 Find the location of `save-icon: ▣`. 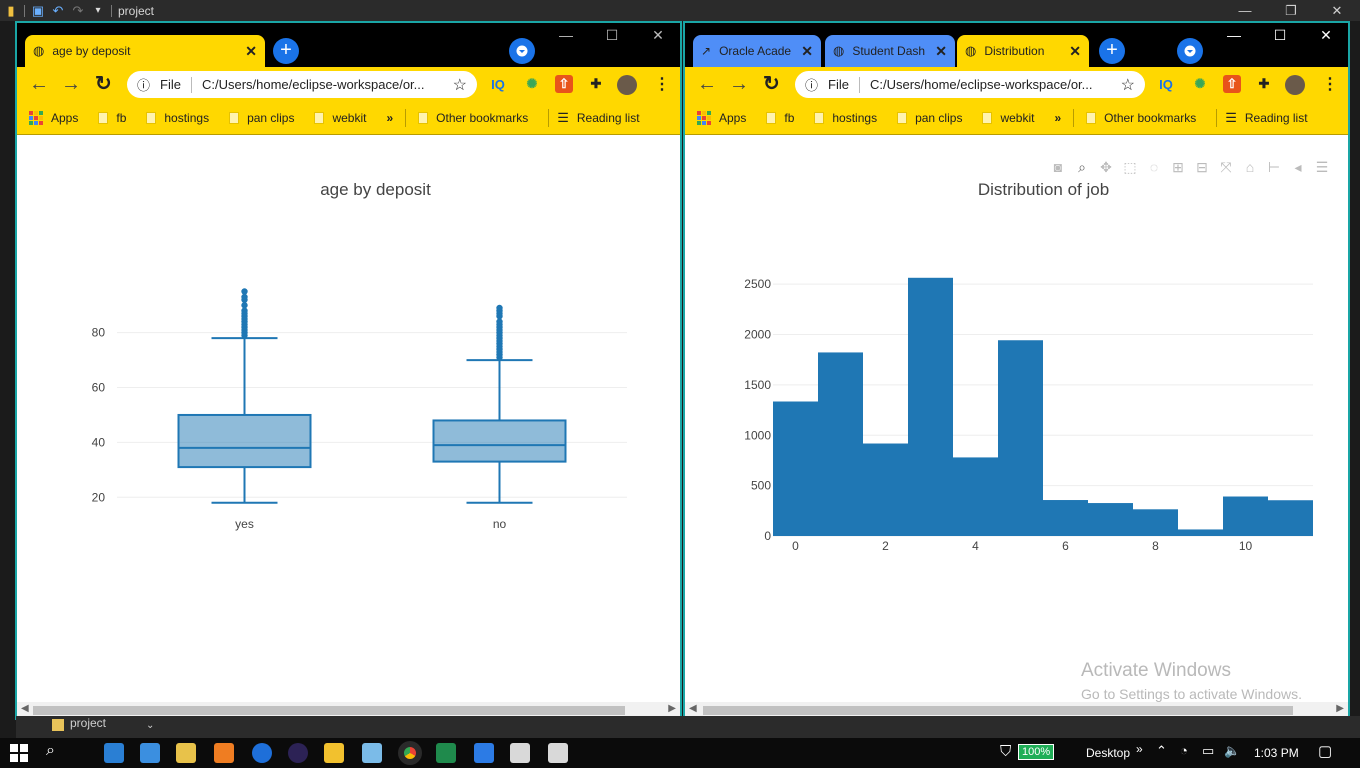

save-icon: ▣ is located at coordinates (38, 10).